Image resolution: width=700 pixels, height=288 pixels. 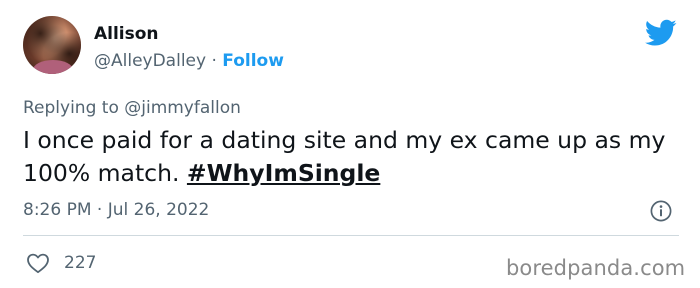 What do you see at coordinates (126, 34) in the screenshot?
I see `display-name: Allison` at bounding box center [126, 34].